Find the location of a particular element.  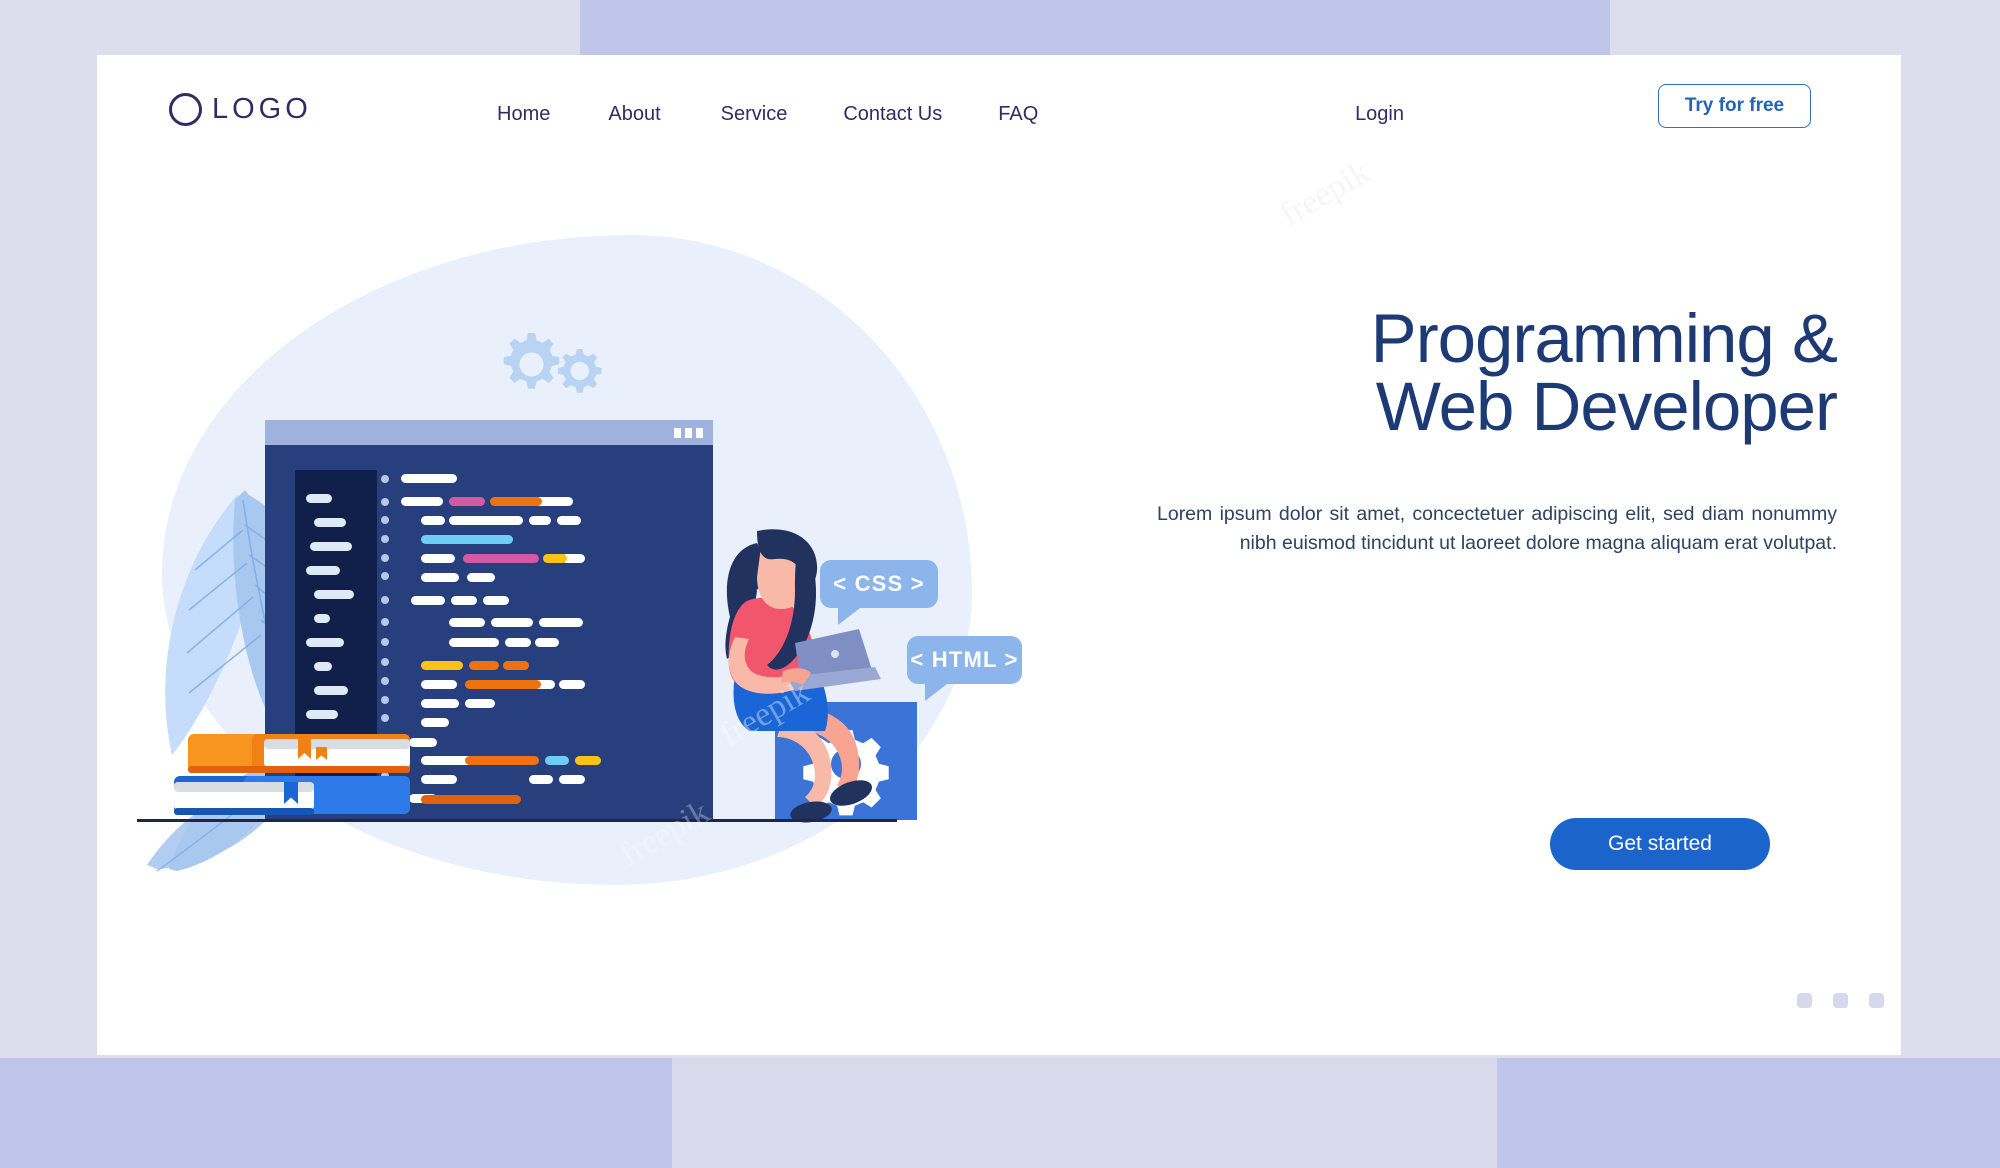

try-for-free-button: Try for free is located at coordinates (1734, 106).